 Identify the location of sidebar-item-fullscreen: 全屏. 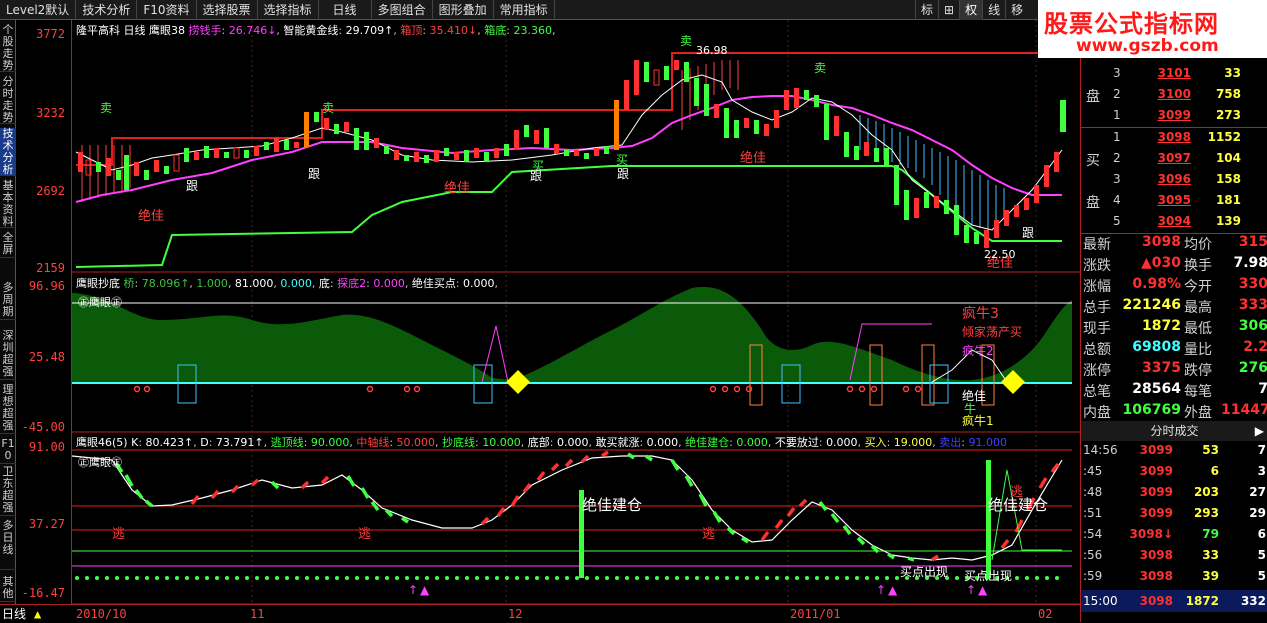
(8, 245).